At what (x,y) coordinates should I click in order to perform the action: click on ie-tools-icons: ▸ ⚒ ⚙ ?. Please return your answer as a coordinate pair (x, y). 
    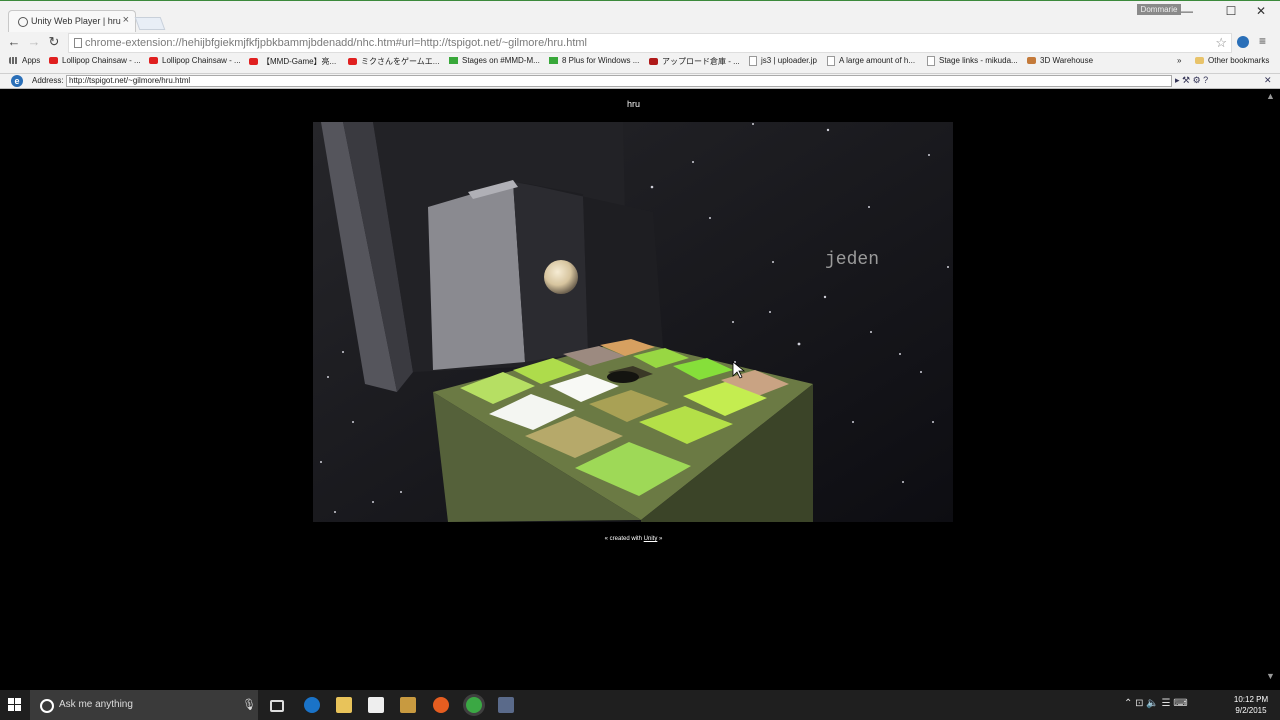
    Looking at the image, I should click on (1191, 80).